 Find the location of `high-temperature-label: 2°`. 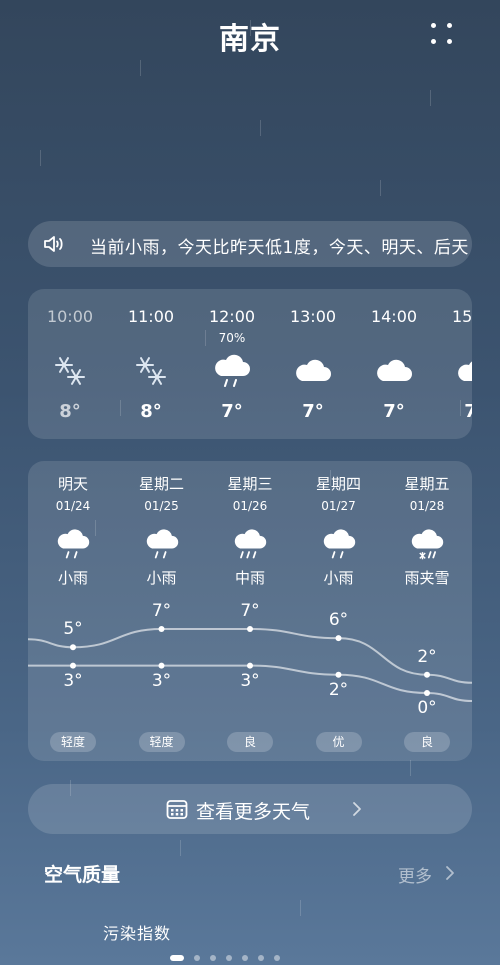

high-temperature-label: 2° is located at coordinates (427, 656).